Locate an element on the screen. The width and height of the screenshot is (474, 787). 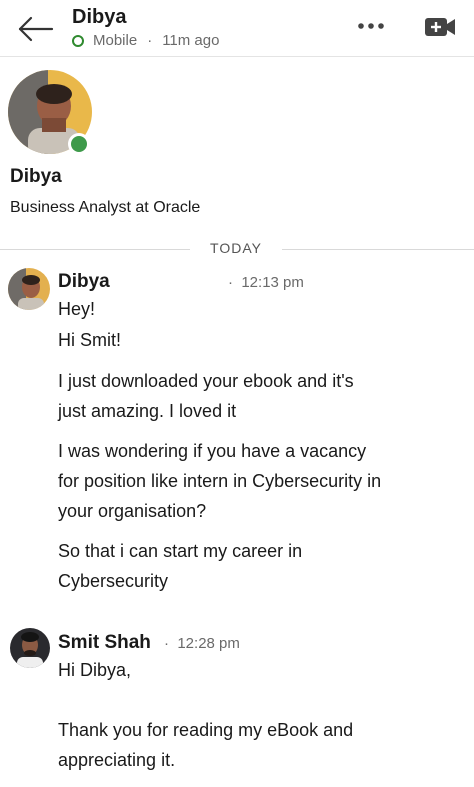
status-device: Mobile is located at coordinates (115, 40).